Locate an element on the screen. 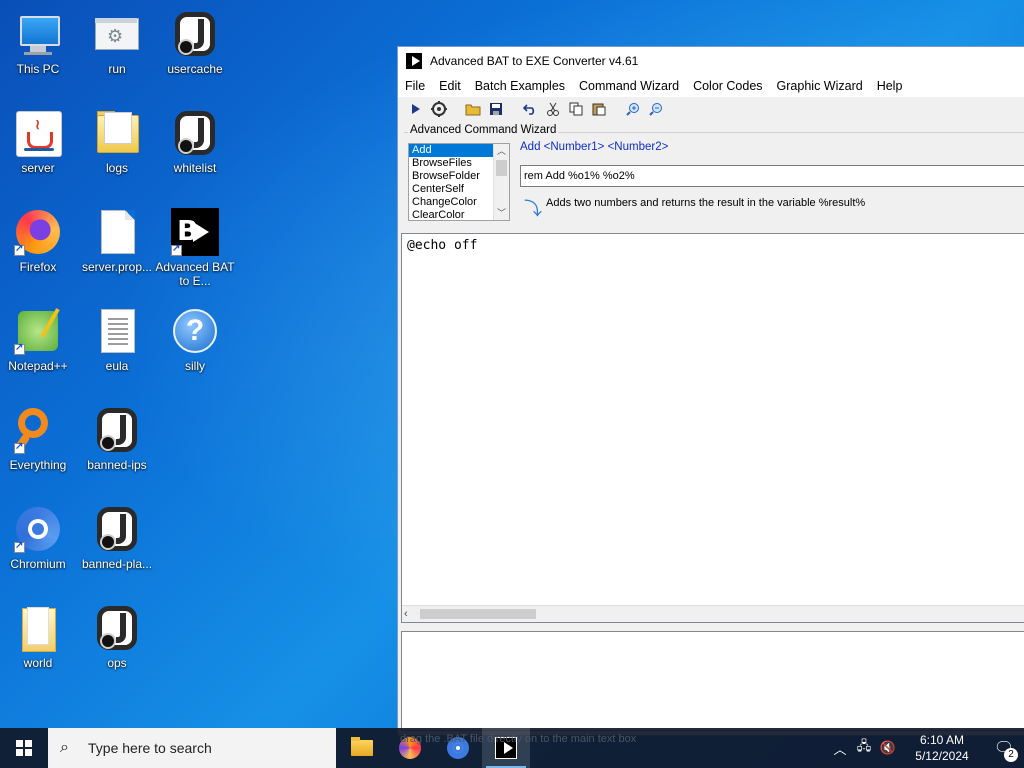 The image size is (1024, 768). desktop-icon-world: world is located at coordinates (38, 646).